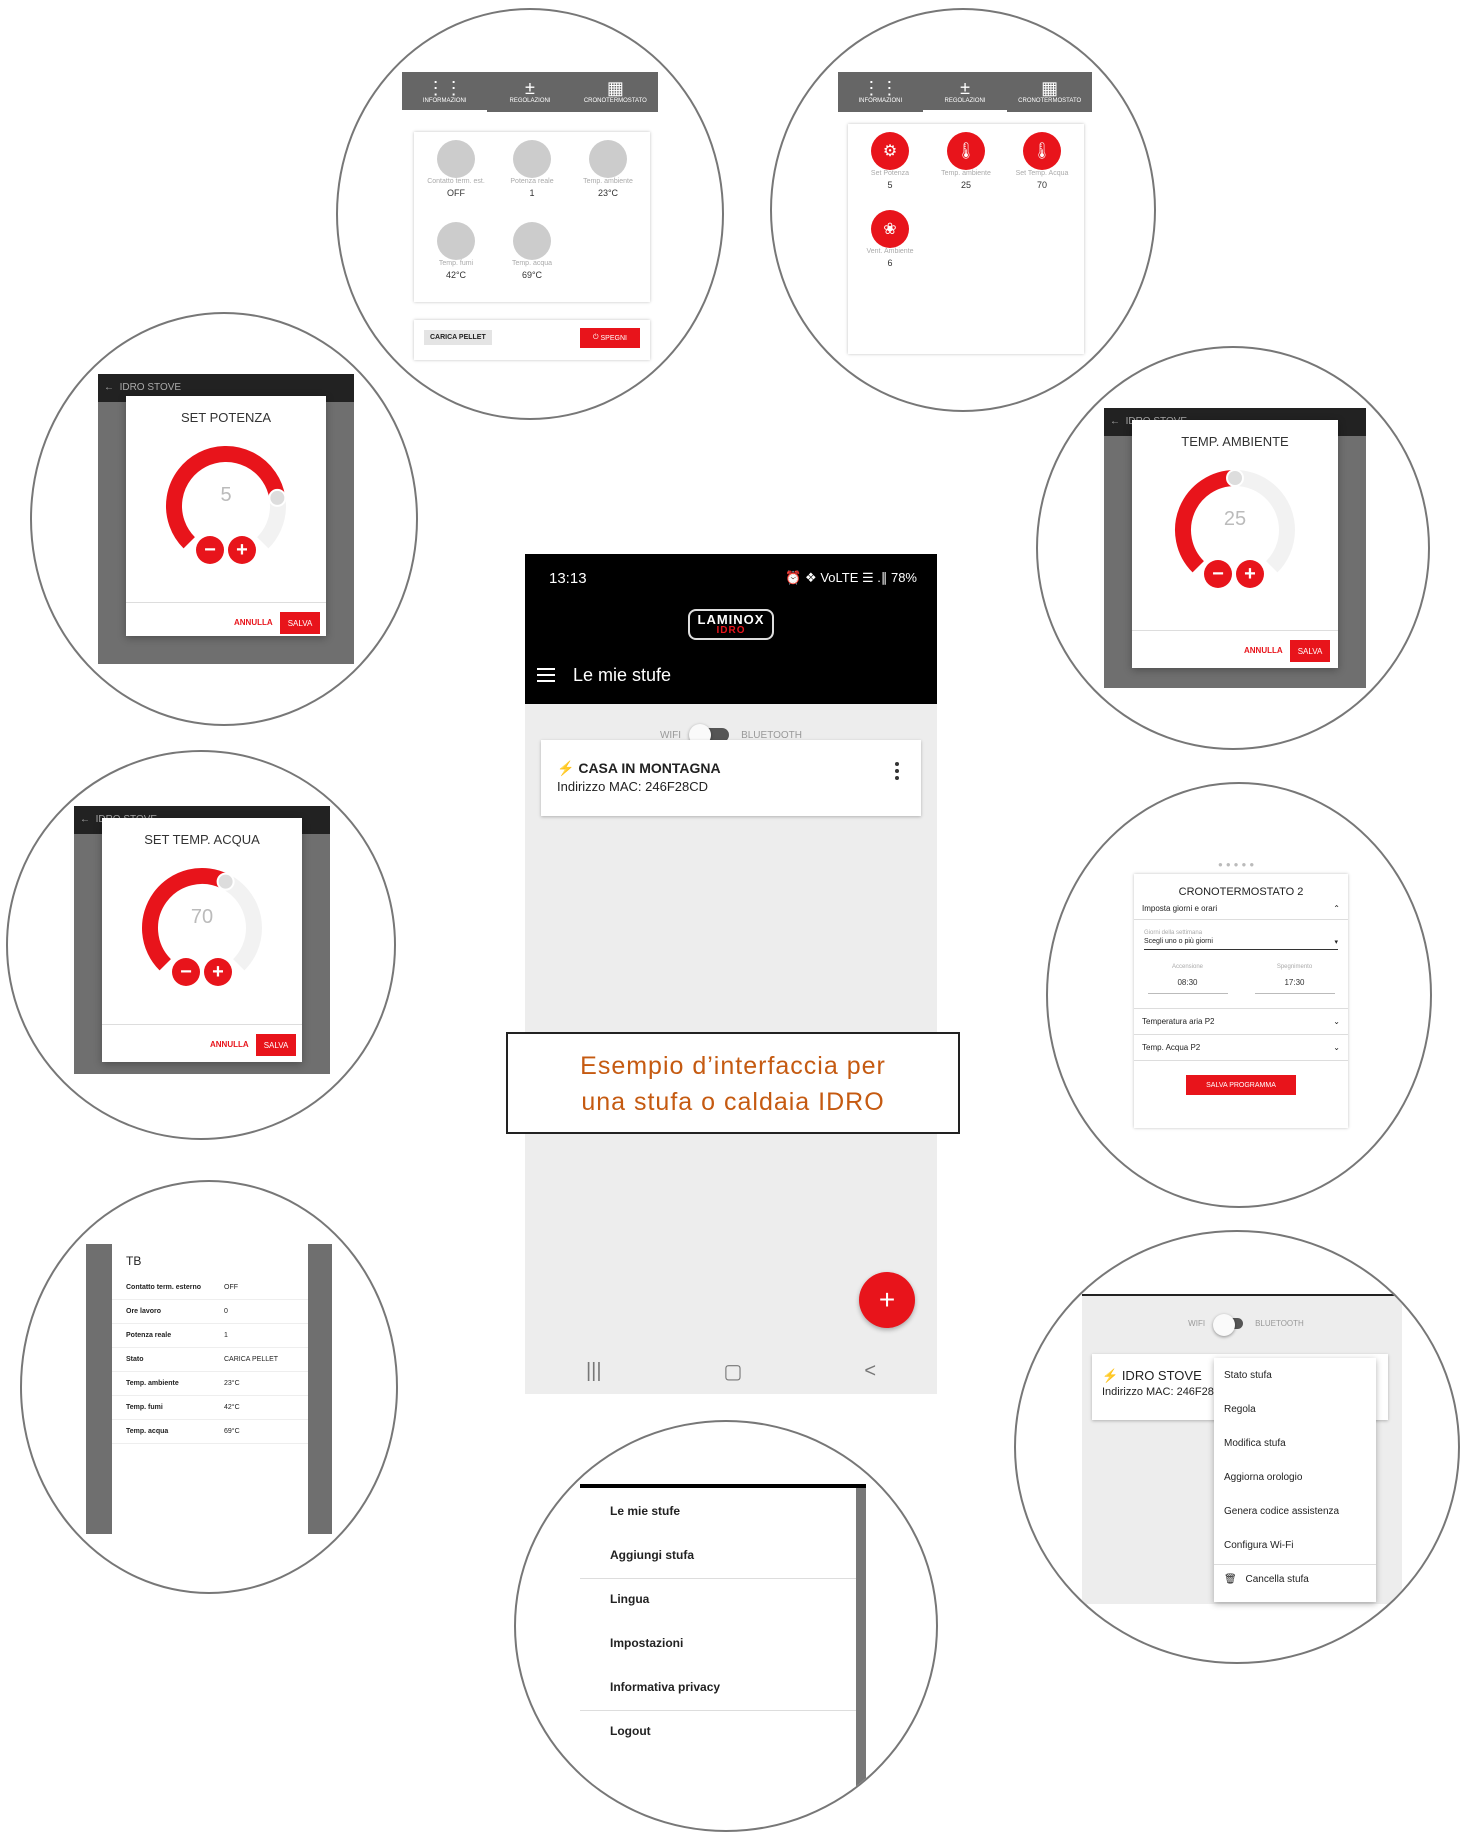 Image resolution: width=1468 pixels, height=1832 pixels. What do you see at coordinates (546, 675) in the screenshot?
I see `hamburger-menu-icon` at bounding box center [546, 675].